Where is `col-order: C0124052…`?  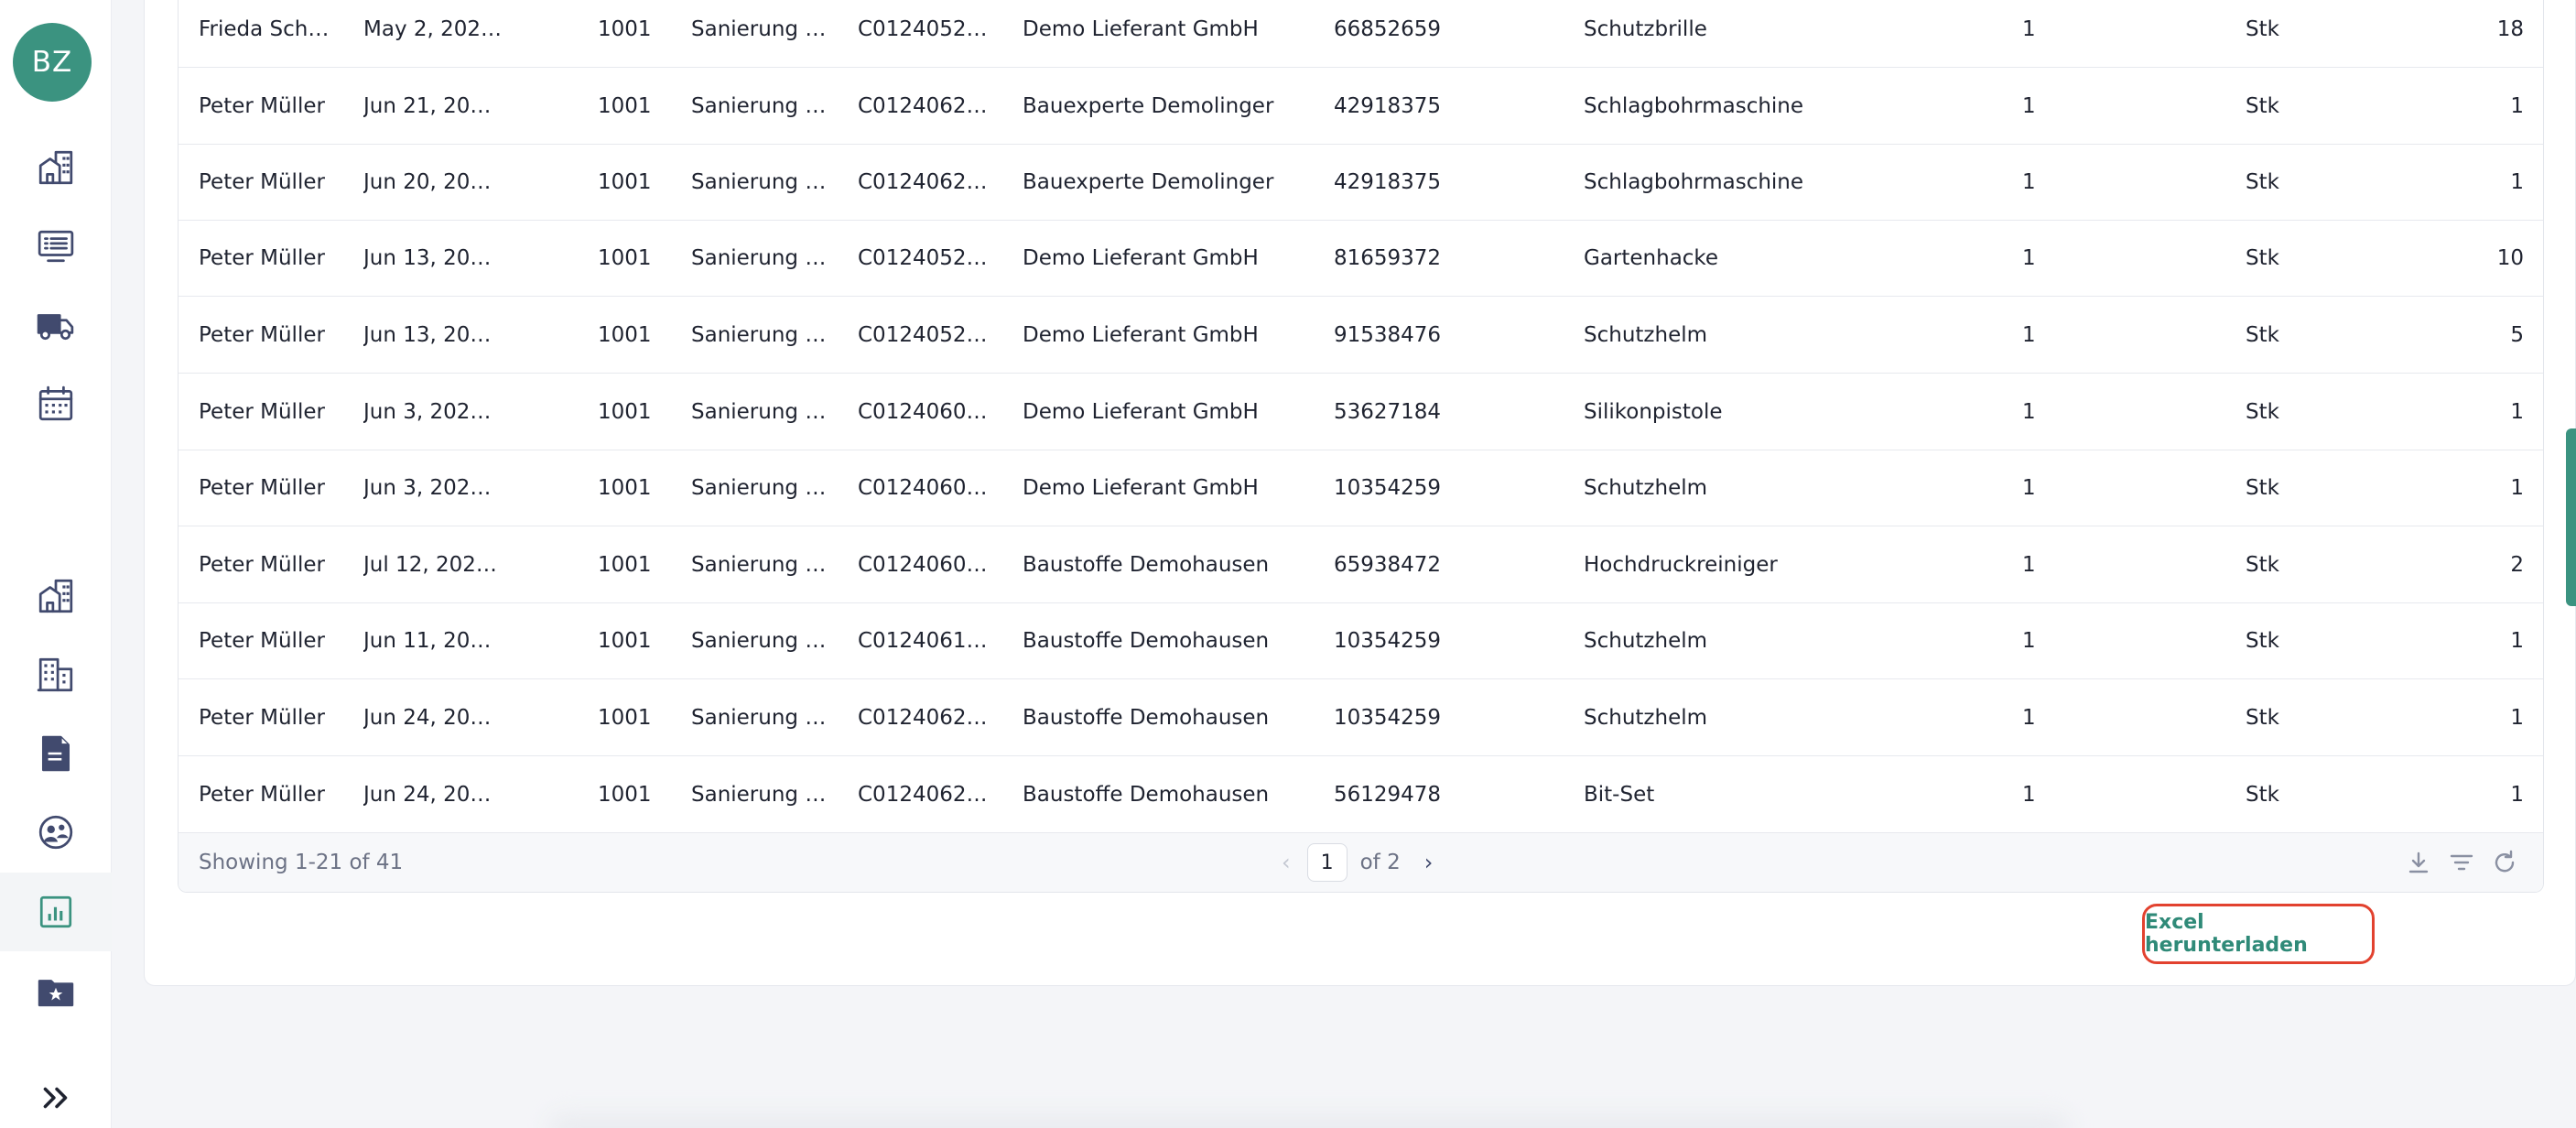
col-order: C0124052… is located at coordinates (923, 334).